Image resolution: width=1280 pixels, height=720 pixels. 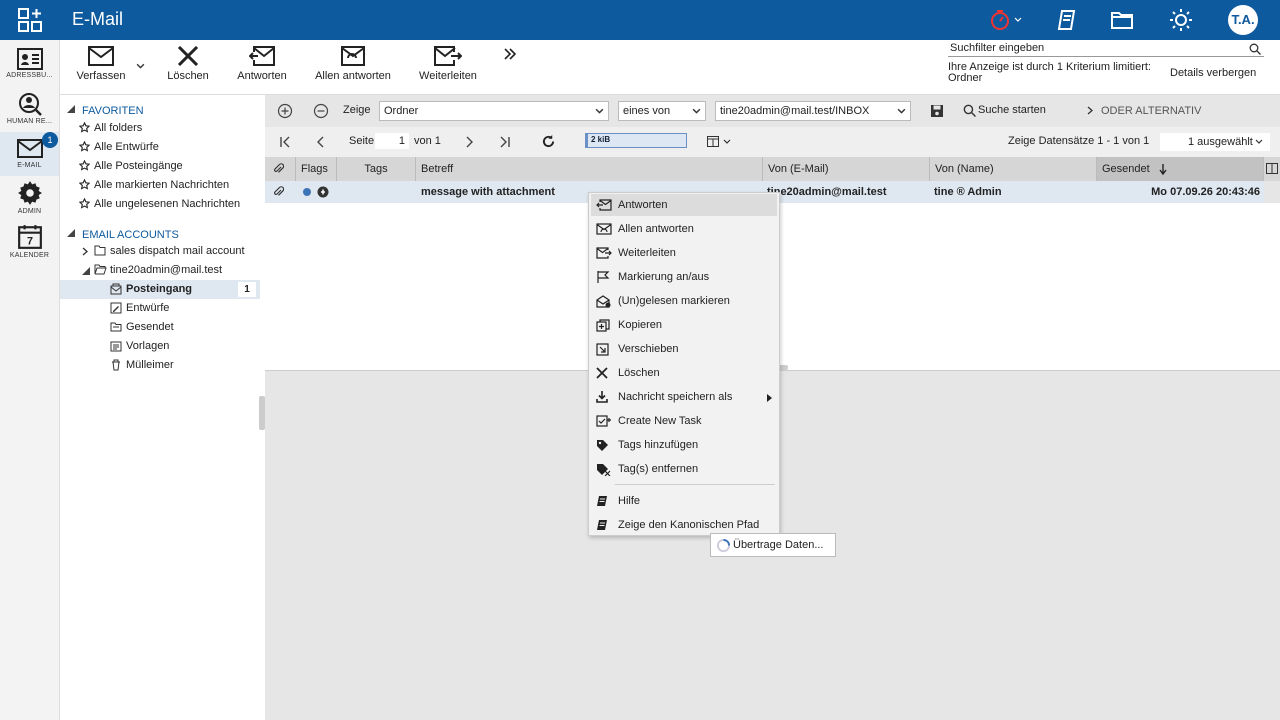 I want to click on menu-item-help: Hilfe, so click(x=684, y=501).